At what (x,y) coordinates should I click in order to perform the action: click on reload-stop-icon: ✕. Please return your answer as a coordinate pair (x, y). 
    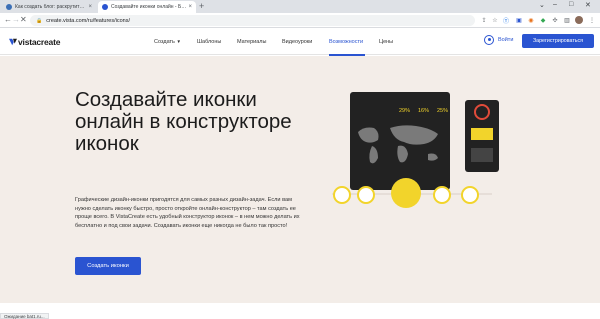
    Looking at the image, I should click on (23, 19).